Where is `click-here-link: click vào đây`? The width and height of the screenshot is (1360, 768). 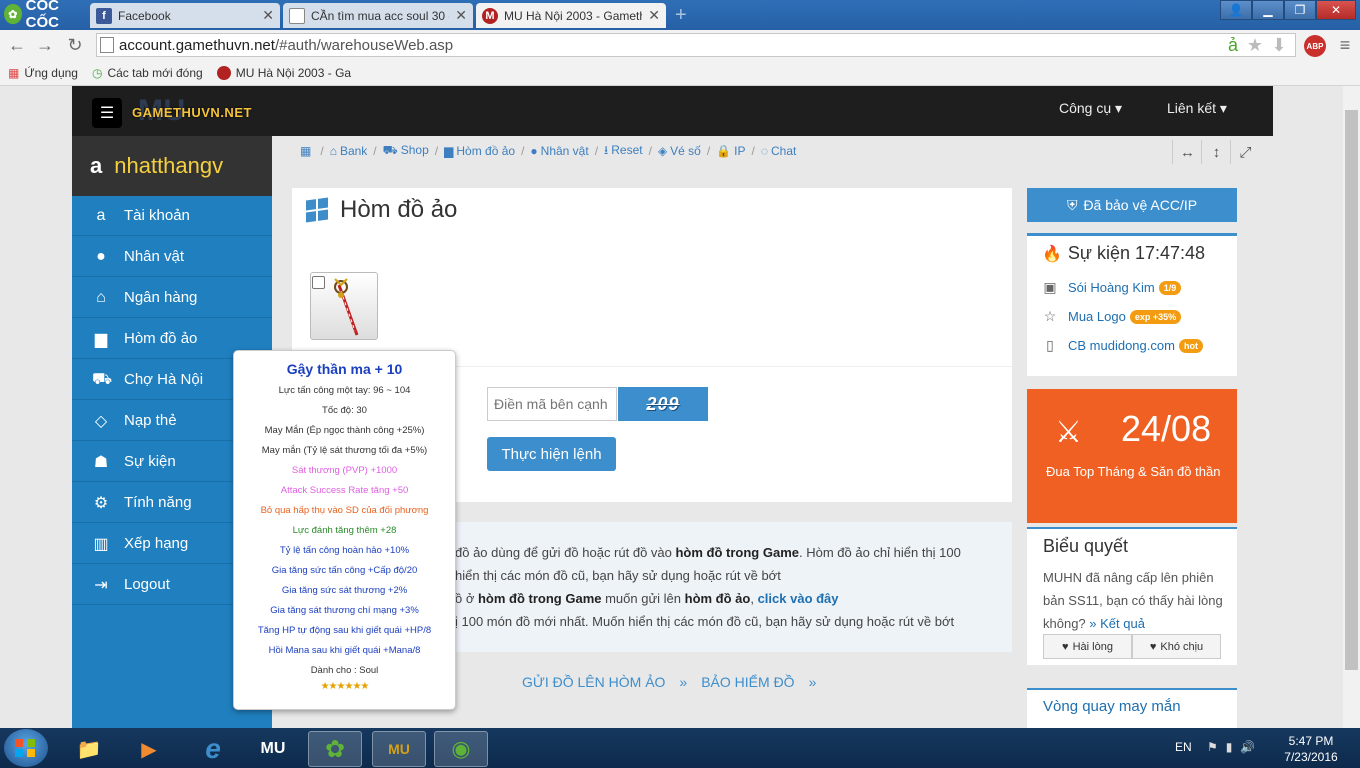
click-here-link: click vào đây is located at coordinates (798, 598).